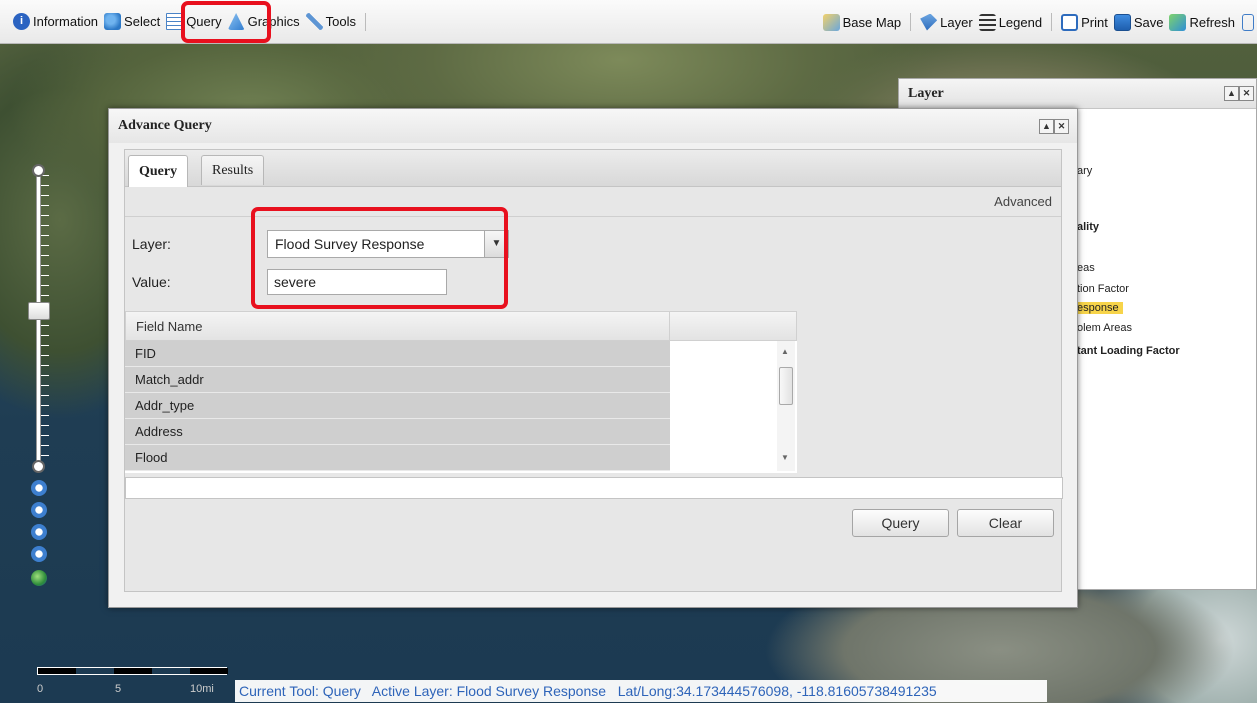 The height and width of the screenshot is (703, 1257). Describe the element at coordinates (66, 21) in the screenshot. I see `information-label: Information` at that location.